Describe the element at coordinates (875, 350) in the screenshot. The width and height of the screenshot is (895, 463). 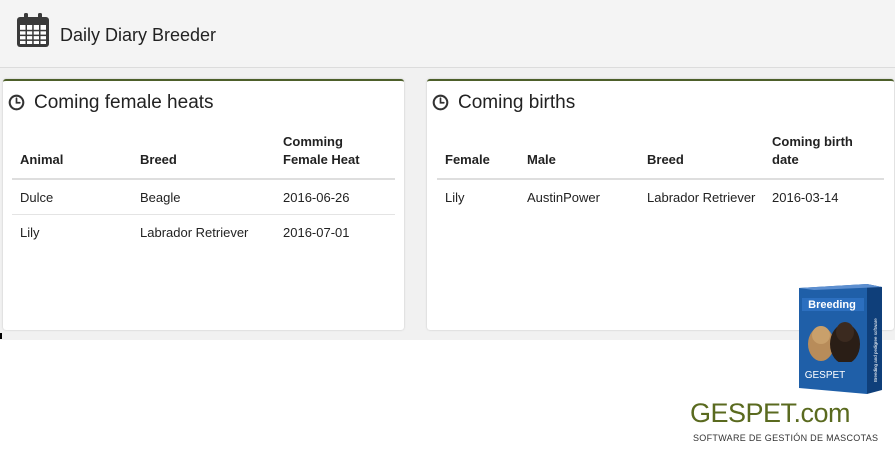
I see `box-side-text: Breeding and pedigree software` at that location.